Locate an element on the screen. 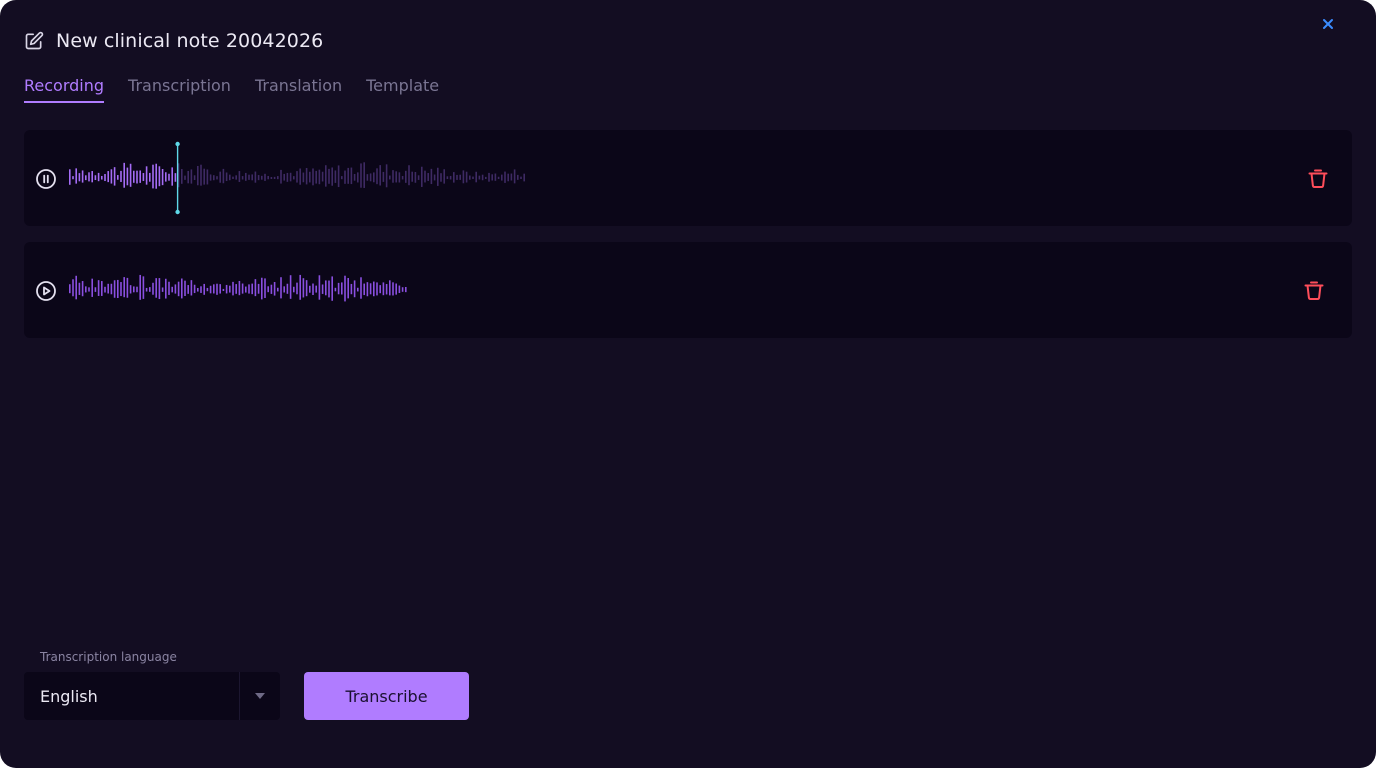 This screenshot has height=768, width=1376. language-value: English is located at coordinates (69, 696).